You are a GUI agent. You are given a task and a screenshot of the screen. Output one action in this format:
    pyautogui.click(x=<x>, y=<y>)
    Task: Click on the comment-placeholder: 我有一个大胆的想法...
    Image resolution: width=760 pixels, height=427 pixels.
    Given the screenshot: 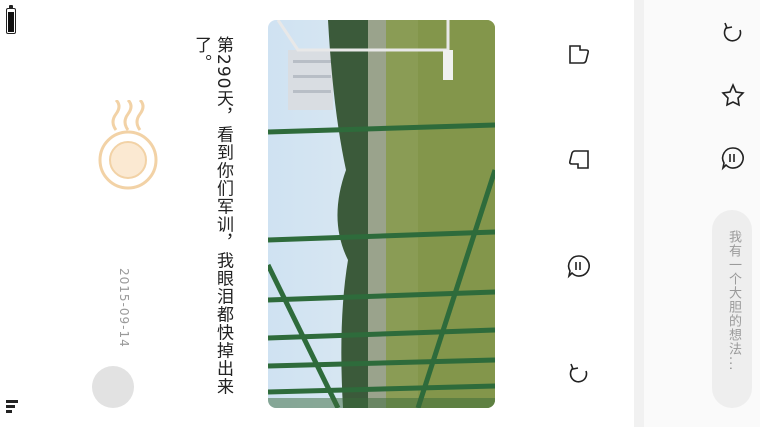 What is the action you would take?
    pyautogui.click(x=733, y=301)
    